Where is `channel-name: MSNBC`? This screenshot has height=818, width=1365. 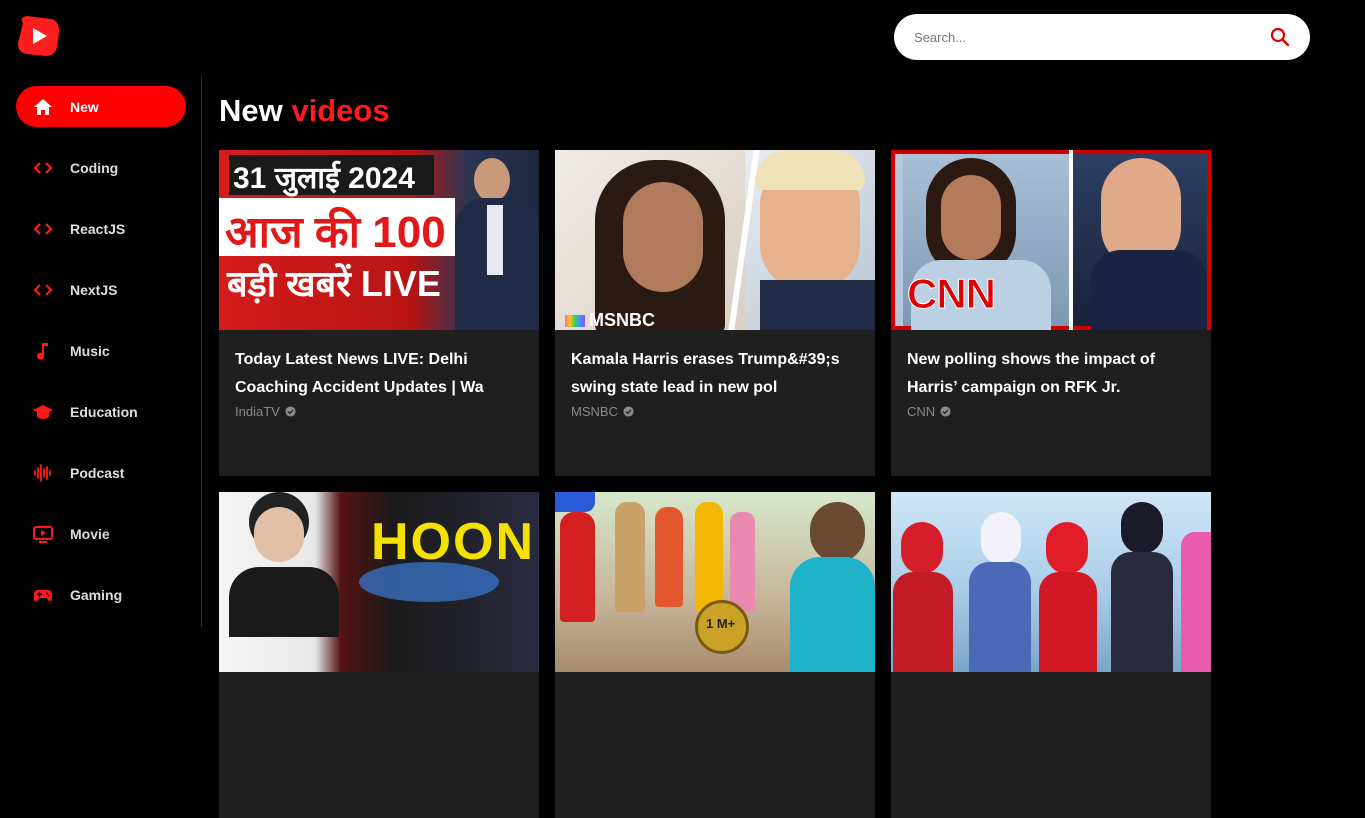 channel-name: MSNBC is located at coordinates (715, 411).